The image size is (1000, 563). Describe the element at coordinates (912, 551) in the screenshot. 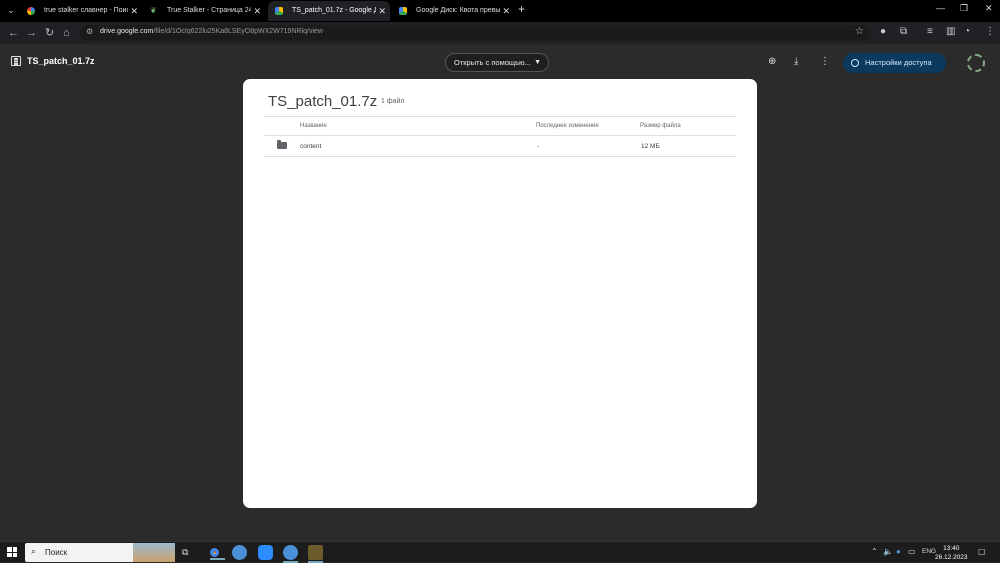

I see `network-icon: ▭` at that location.